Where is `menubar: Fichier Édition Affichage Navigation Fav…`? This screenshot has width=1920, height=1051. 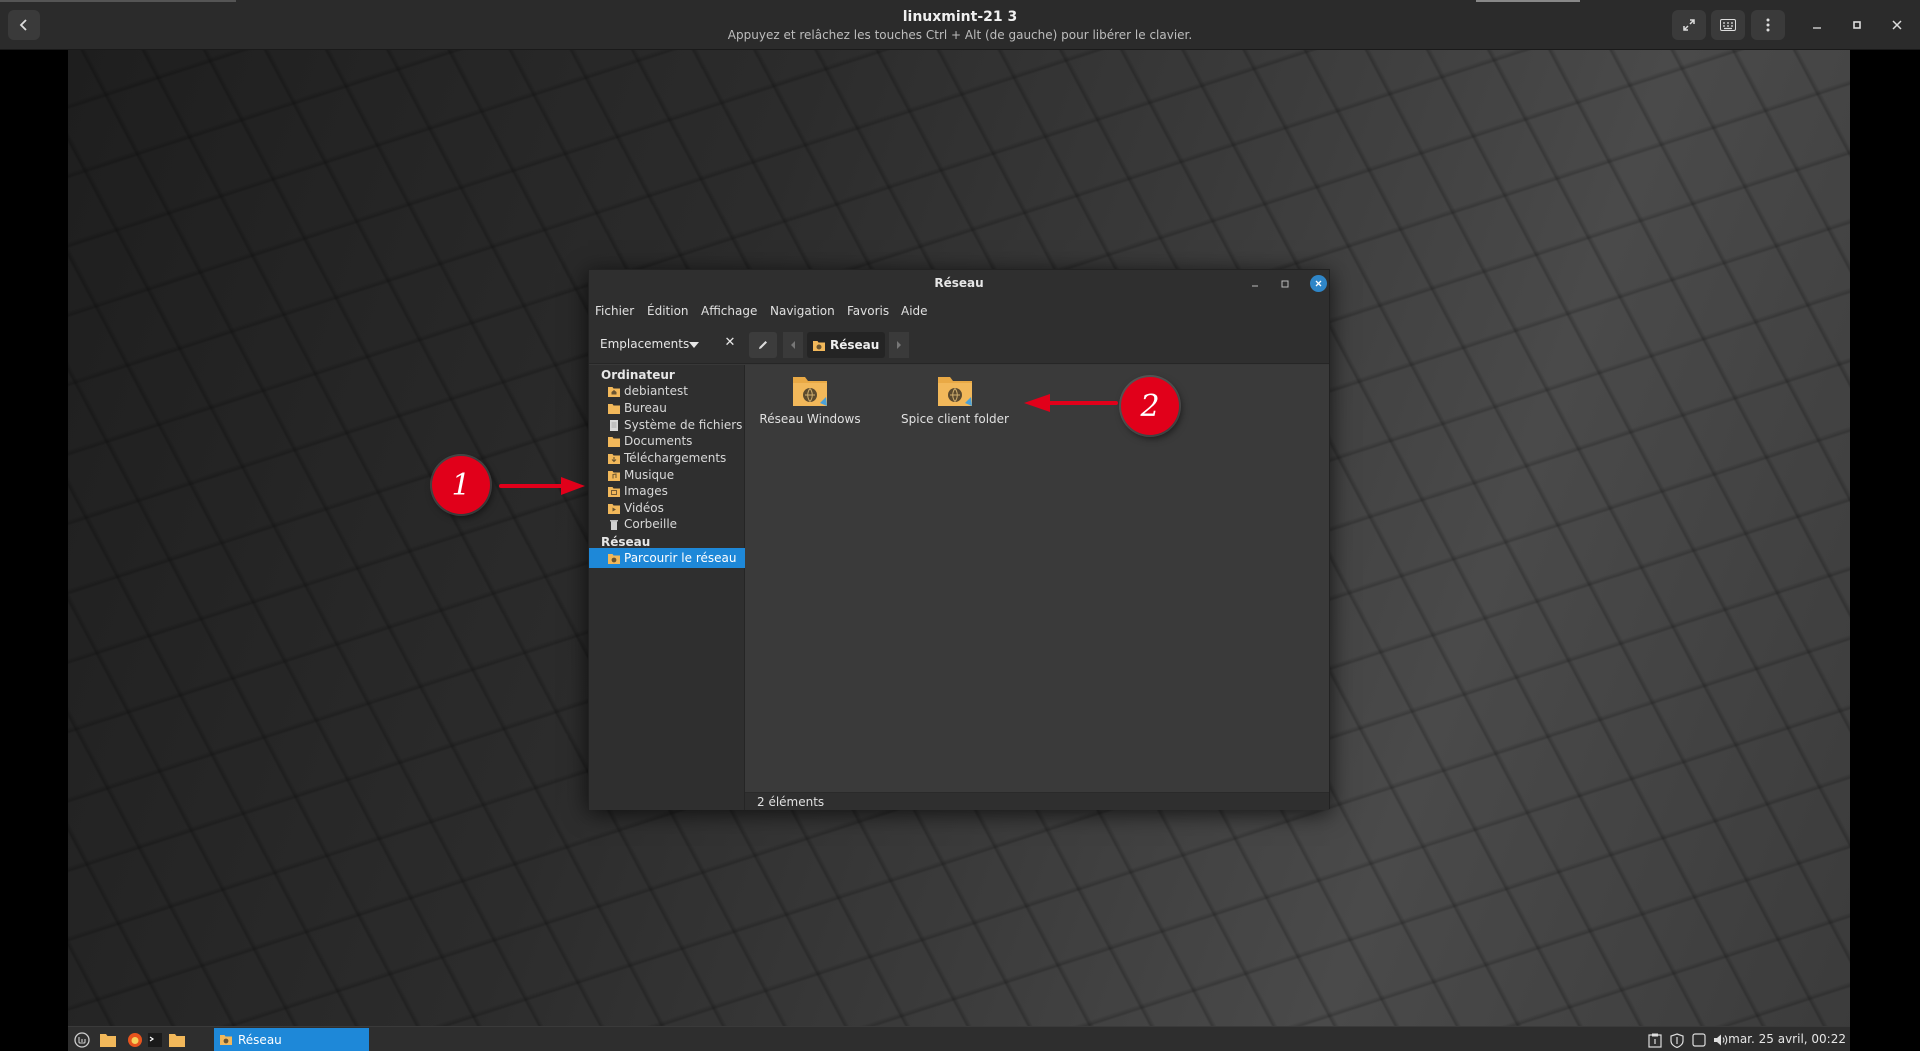
menubar: Fichier Édition Affichage Navigation Fav… is located at coordinates (959, 311).